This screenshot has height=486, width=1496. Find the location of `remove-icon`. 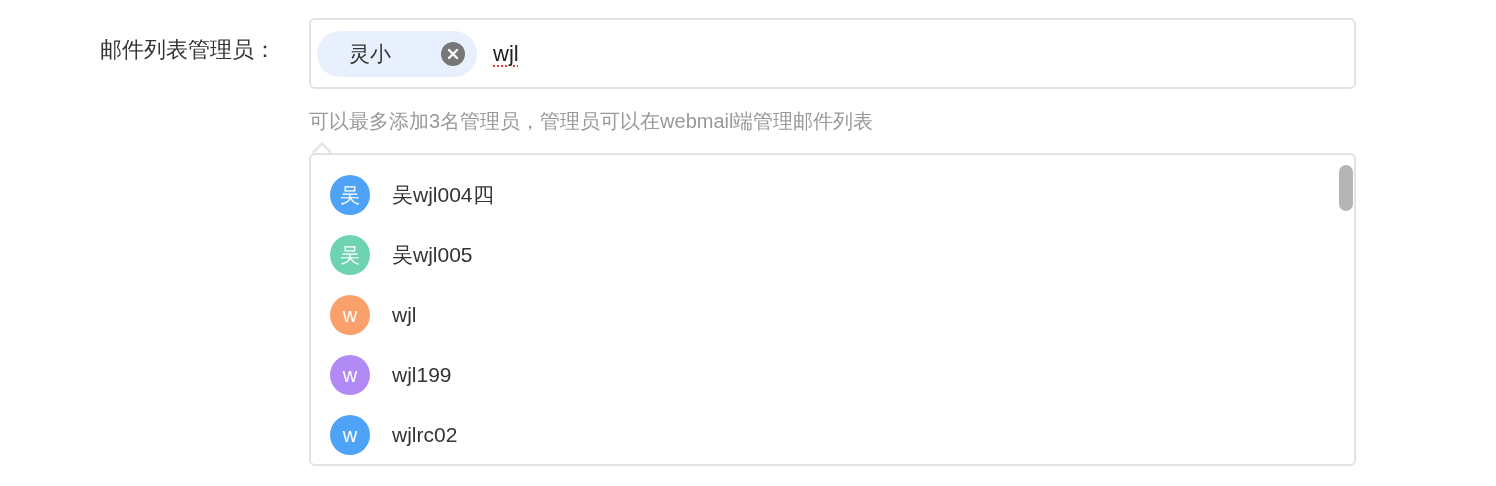

remove-icon is located at coordinates (453, 53).